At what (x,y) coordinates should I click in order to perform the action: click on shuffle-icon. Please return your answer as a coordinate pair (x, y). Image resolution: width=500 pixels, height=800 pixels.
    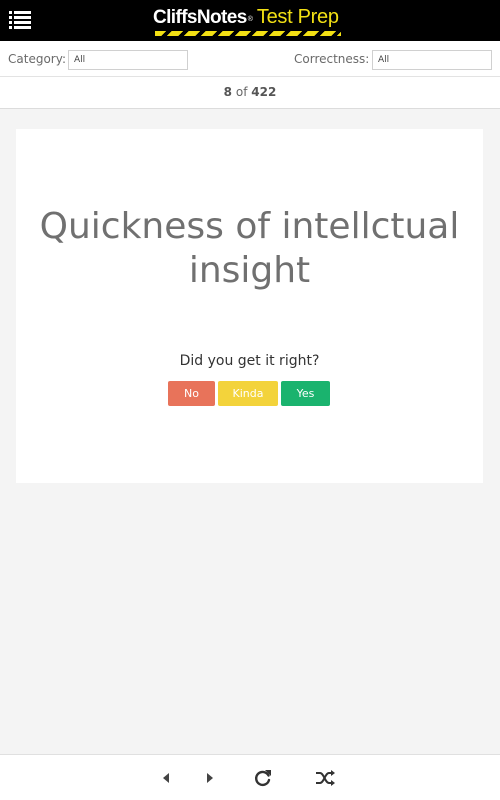
    Looking at the image, I should click on (325, 778).